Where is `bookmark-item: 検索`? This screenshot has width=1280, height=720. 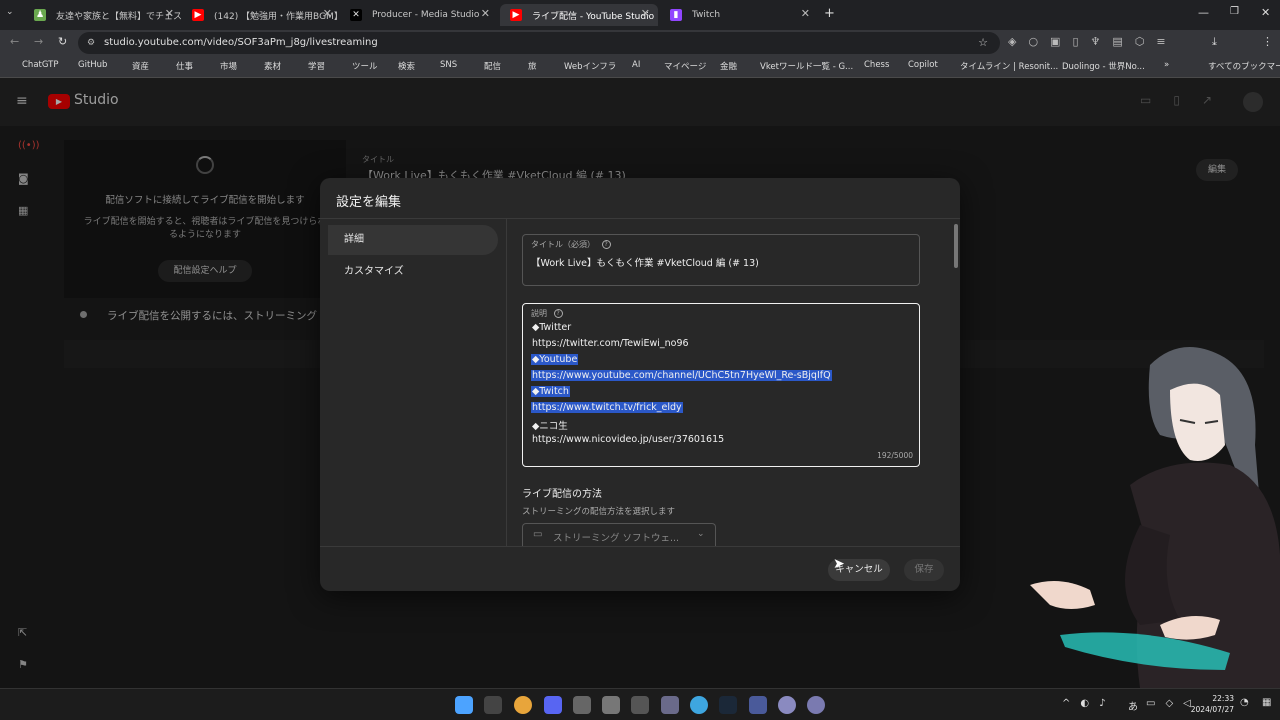 bookmark-item: 検索 is located at coordinates (406, 66).